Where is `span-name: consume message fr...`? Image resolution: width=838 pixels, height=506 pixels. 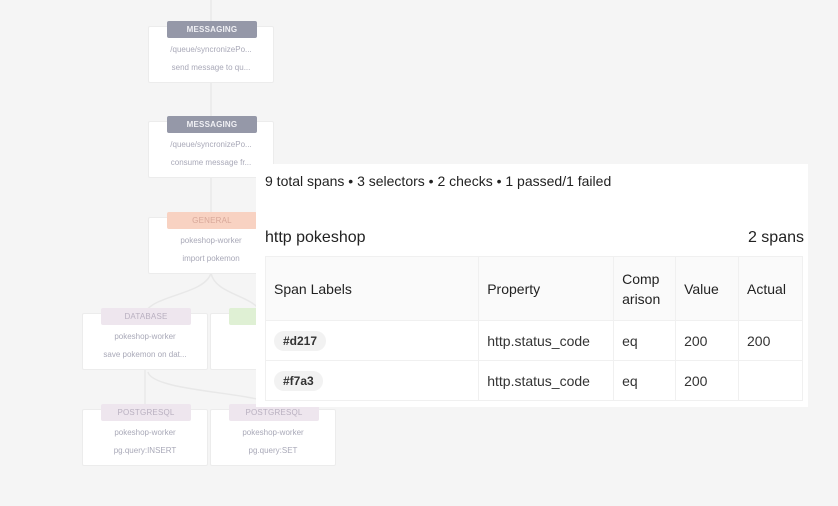 span-name: consume message fr... is located at coordinates (211, 162).